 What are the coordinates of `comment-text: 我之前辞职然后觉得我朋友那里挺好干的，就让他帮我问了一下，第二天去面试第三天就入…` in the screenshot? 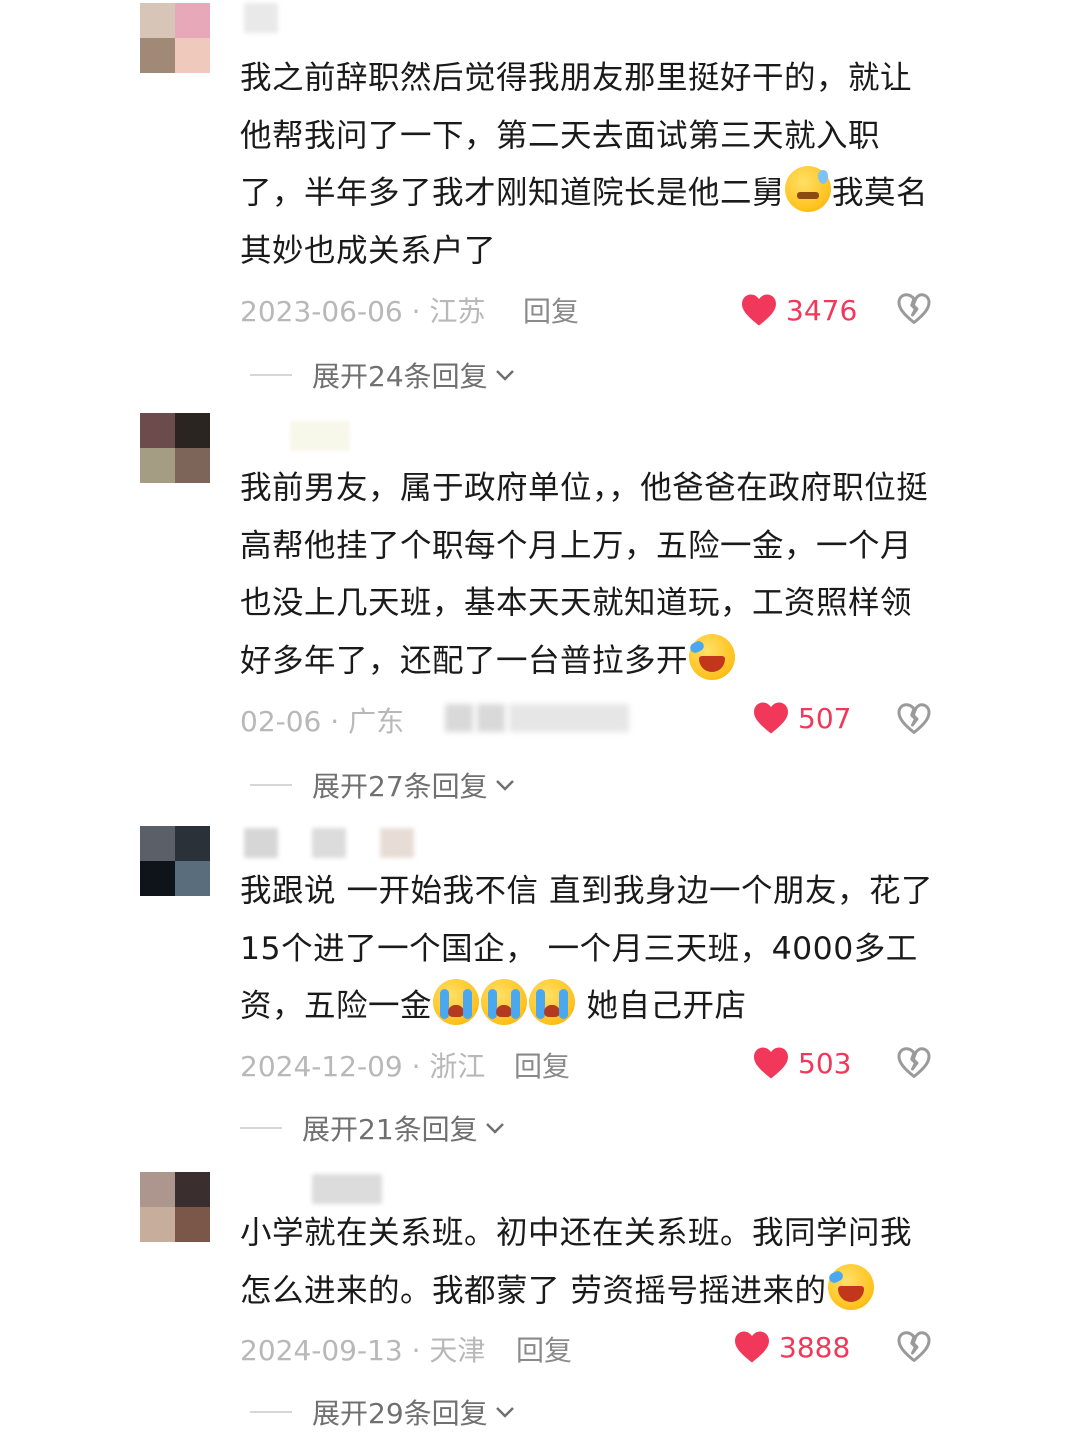 It's located at (584, 164).